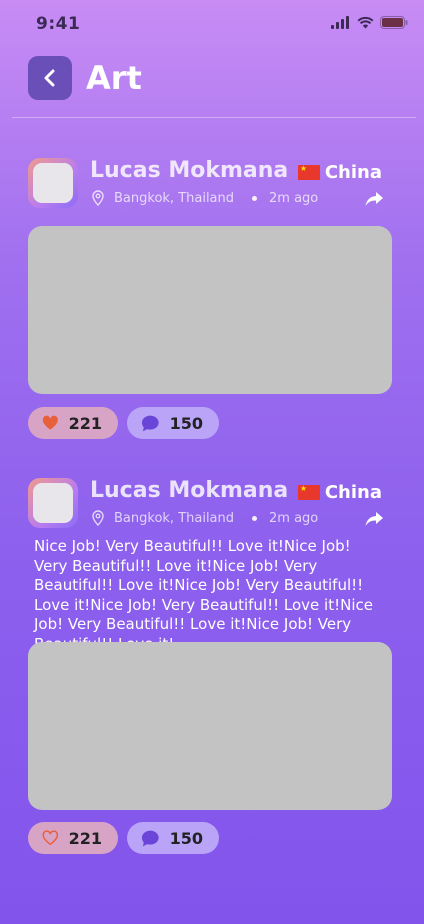 This screenshot has height=924, width=424. Describe the element at coordinates (365, 22) in the screenshot. I see `wifi-icon` at that location.